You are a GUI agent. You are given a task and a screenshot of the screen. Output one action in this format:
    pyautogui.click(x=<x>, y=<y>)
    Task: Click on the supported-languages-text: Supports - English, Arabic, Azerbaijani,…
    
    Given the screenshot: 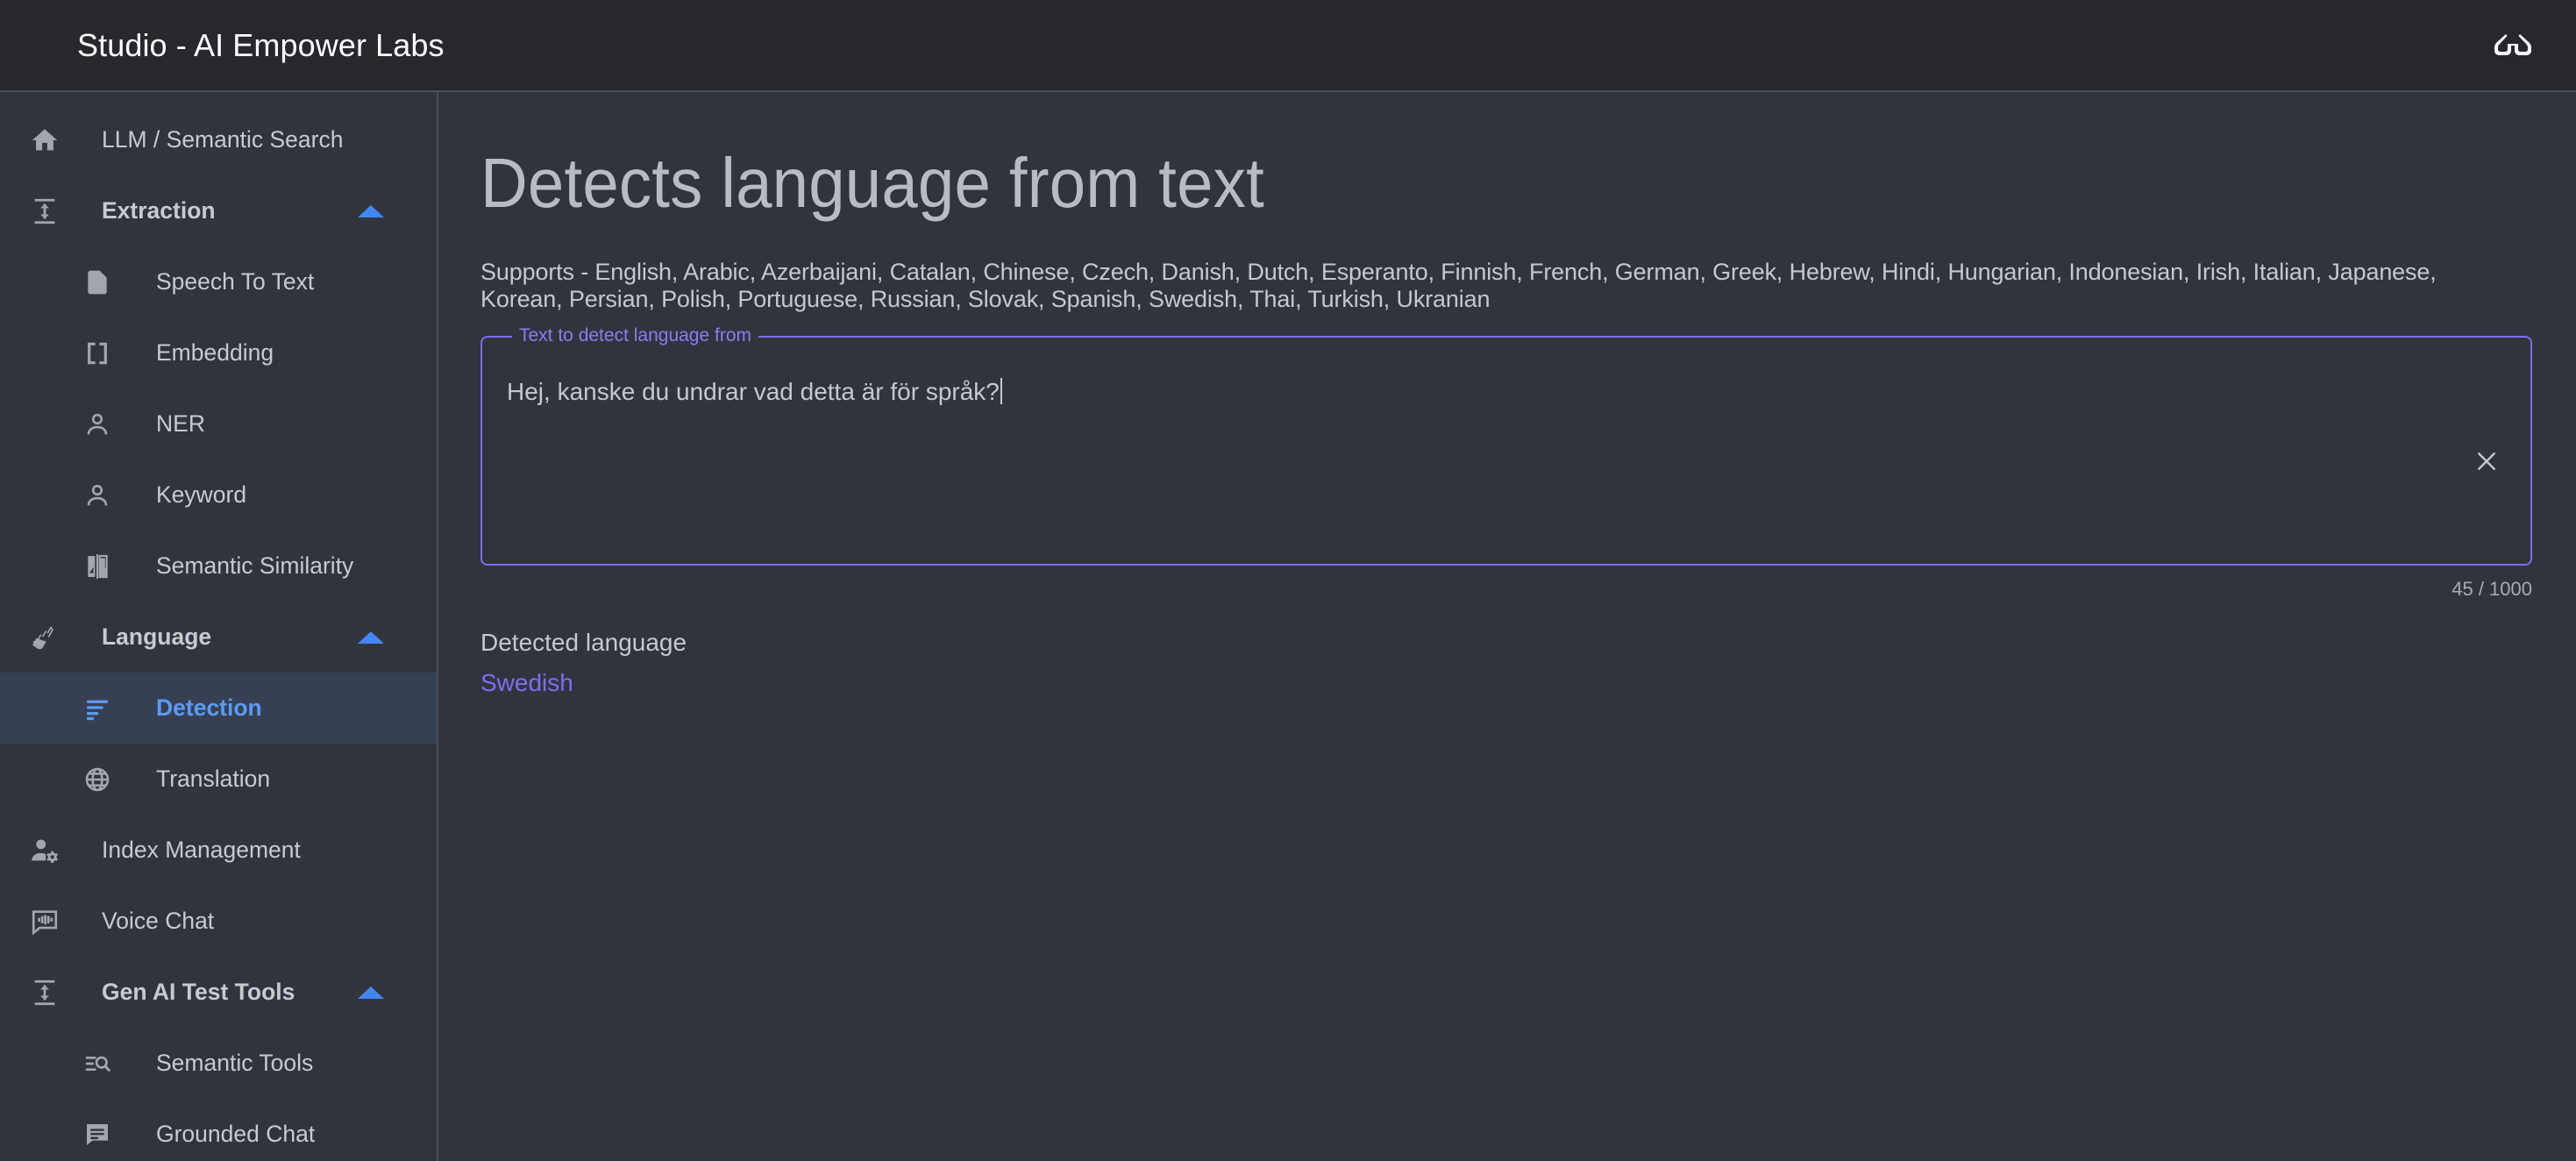 What is the action you would take?
    pyautogui.click(x=1458, y=285)
    